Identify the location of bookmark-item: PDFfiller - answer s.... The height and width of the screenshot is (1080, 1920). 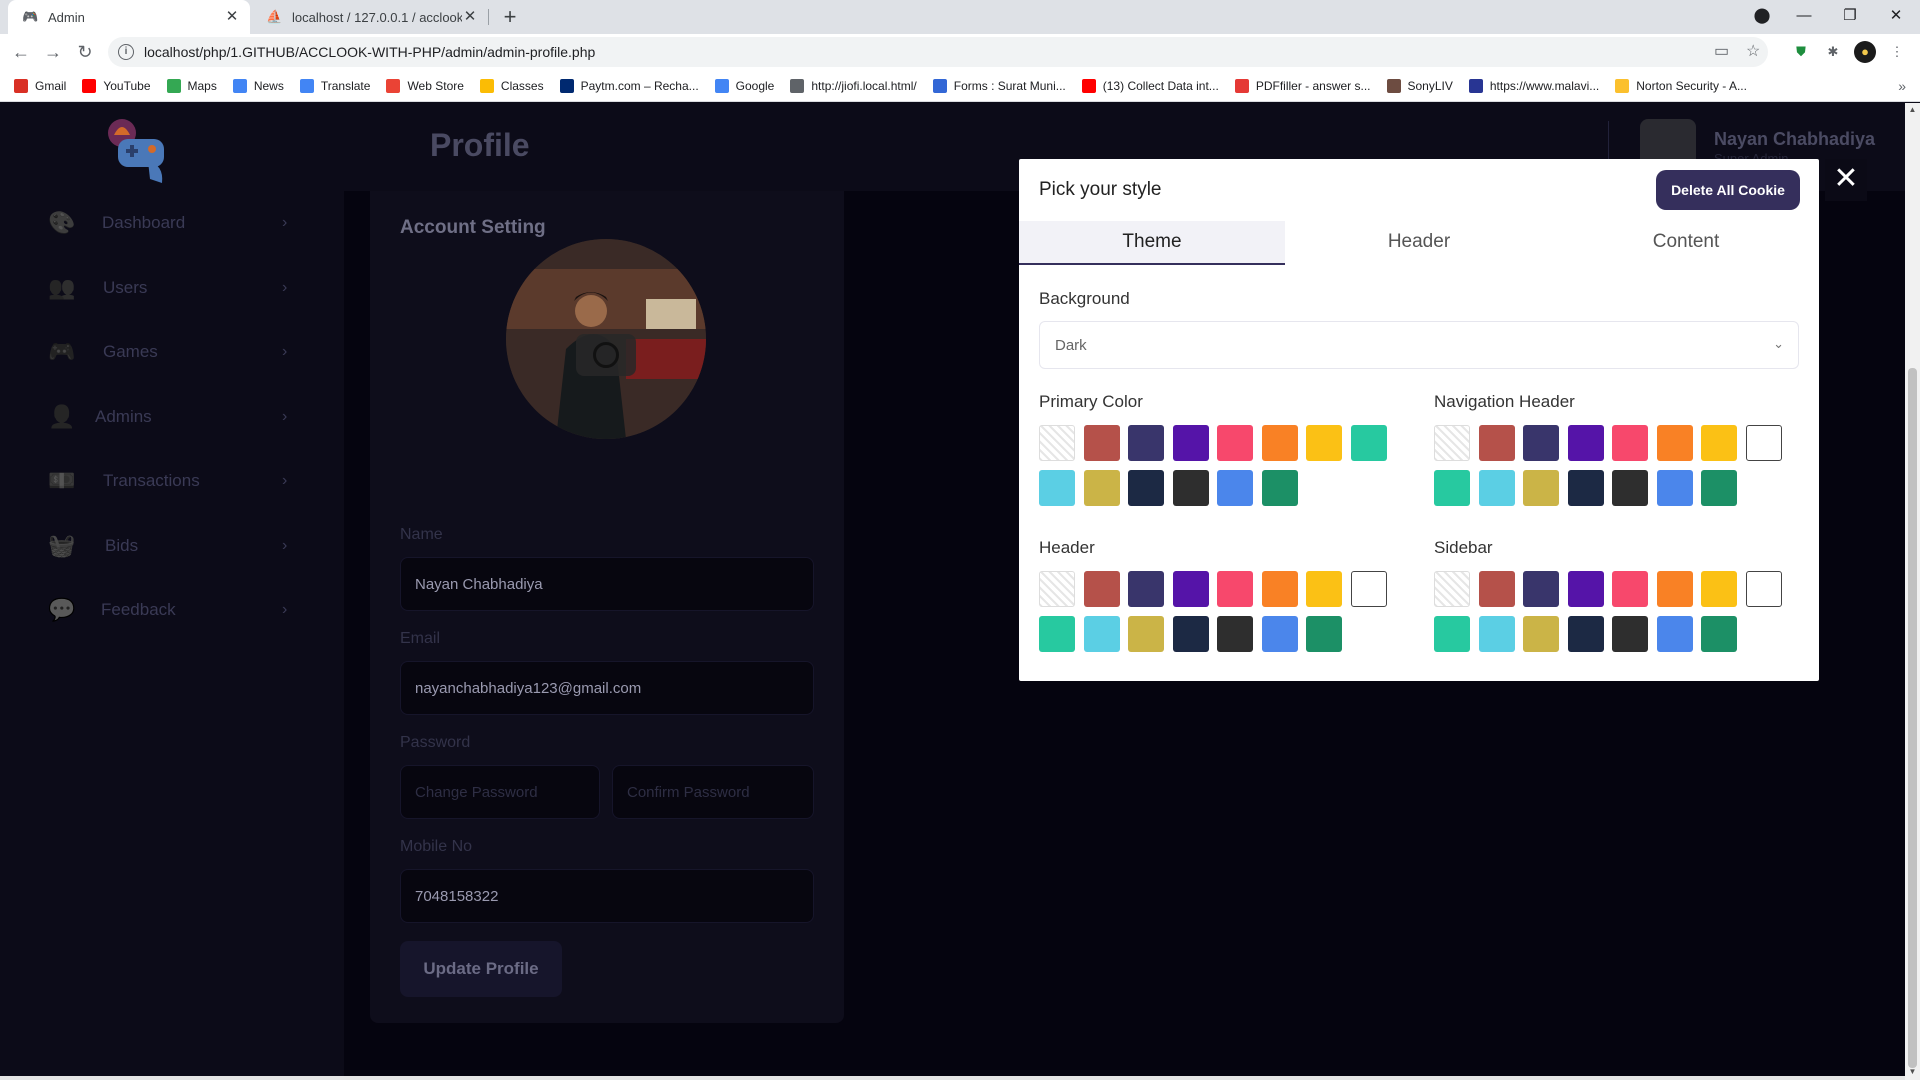
(1302, 85).